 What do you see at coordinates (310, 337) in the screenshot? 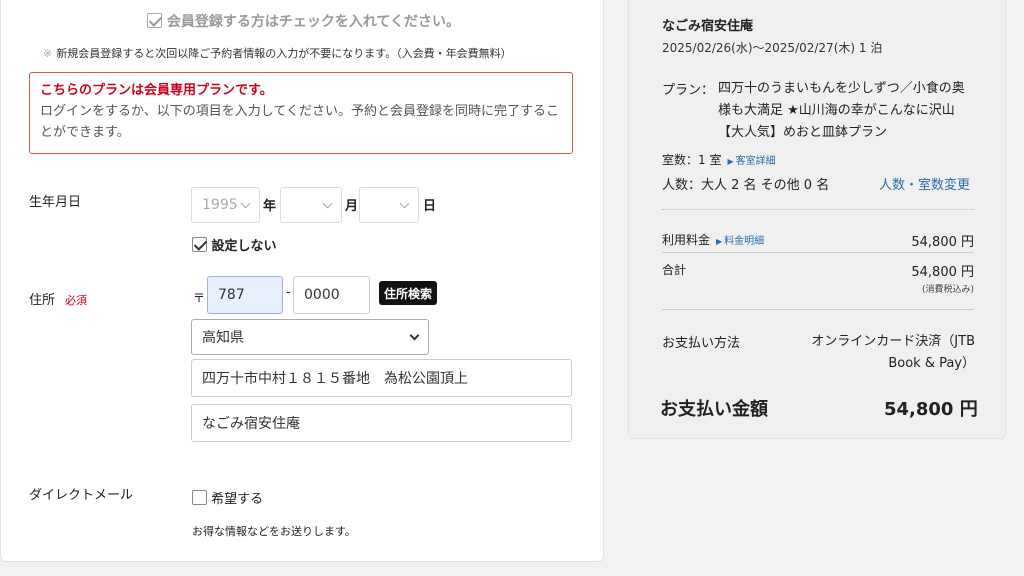
I see `prefecture-select: 高知県` at bounding box center [310, 337].